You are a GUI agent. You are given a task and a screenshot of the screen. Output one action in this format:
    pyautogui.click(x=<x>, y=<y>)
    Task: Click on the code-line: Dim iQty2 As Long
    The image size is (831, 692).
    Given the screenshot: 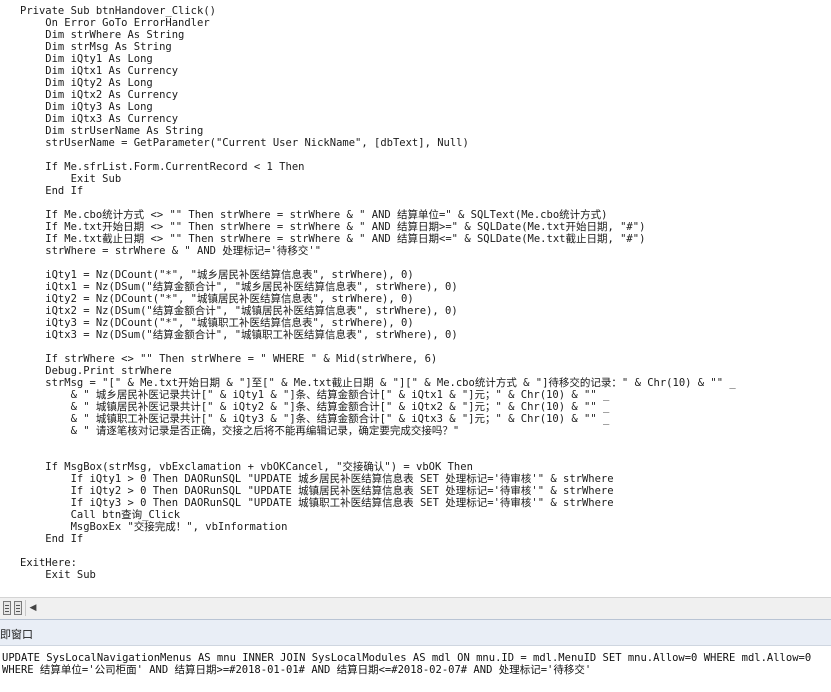 What is the action you would take?
    pyautogui.click(x=378, y=83)
    